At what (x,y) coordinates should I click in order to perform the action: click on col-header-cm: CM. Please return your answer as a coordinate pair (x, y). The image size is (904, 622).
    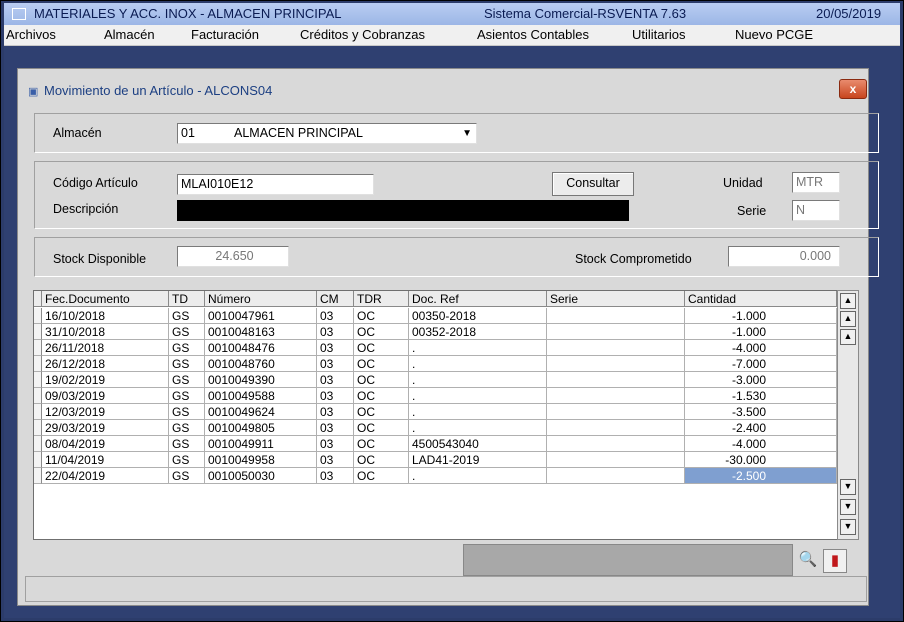
    Looking at the image, I should click on (335, 299).